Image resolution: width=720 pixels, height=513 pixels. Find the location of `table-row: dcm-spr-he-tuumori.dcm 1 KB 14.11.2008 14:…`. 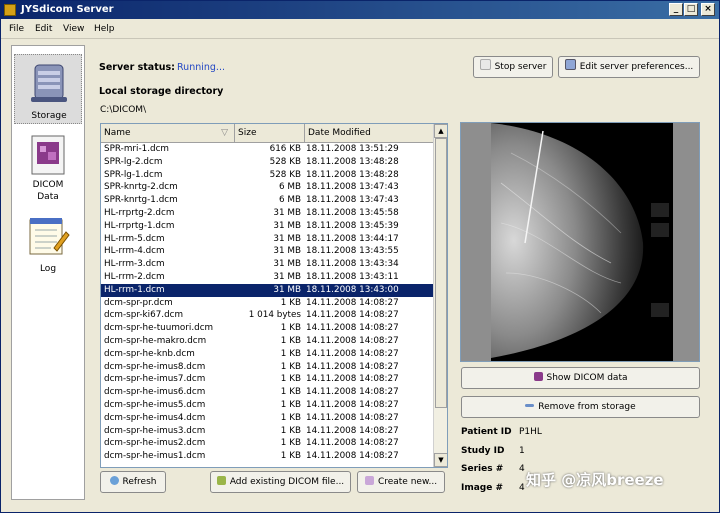

table-row: dcm-spr-he-tuumori.dcm 1 KB 14.11.2008 14:… is located at coordinates (267, 328).